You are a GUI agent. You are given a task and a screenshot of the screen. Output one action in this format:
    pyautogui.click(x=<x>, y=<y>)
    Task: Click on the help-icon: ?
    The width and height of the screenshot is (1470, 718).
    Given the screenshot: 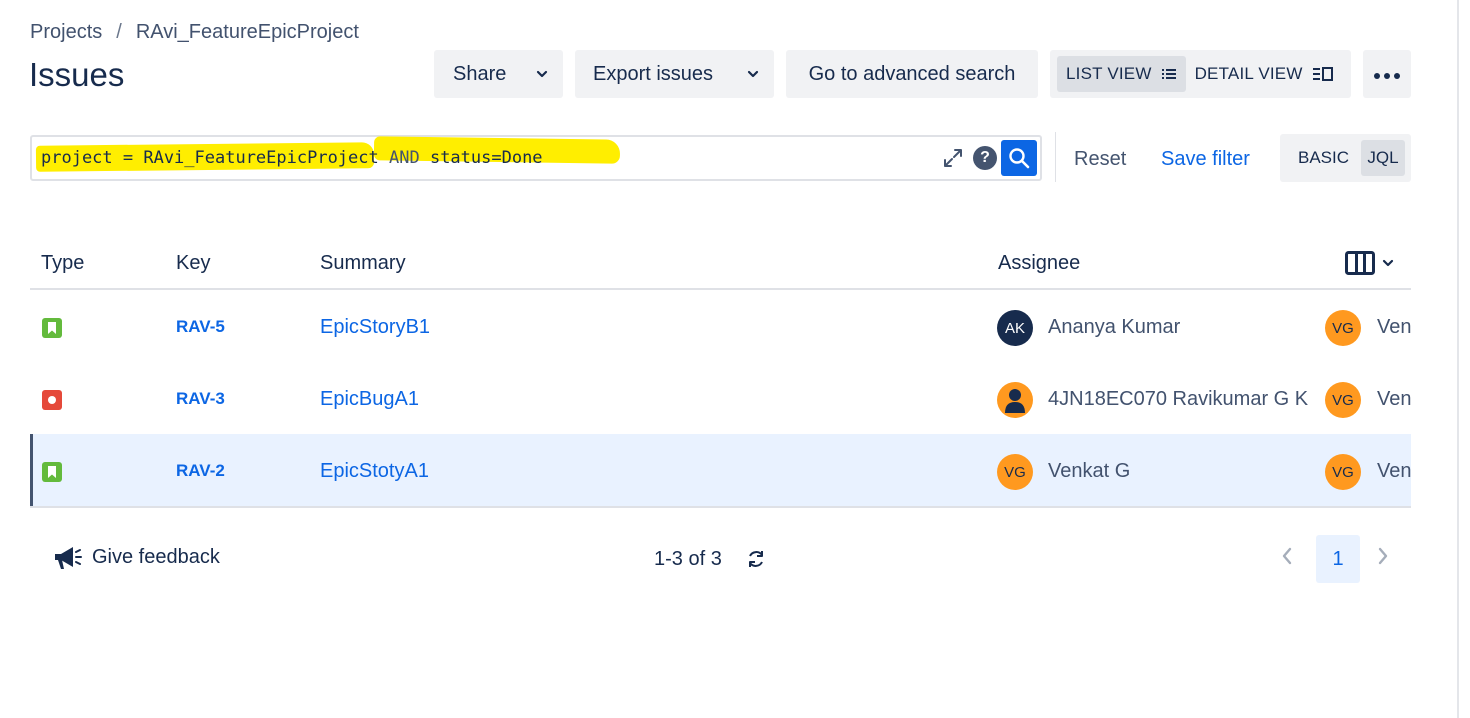 What is the action you would take?
    pyautogui.click(x=985, y=158)
    